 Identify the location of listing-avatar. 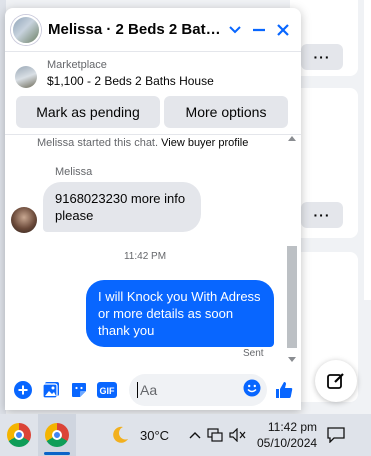
(26, 29).